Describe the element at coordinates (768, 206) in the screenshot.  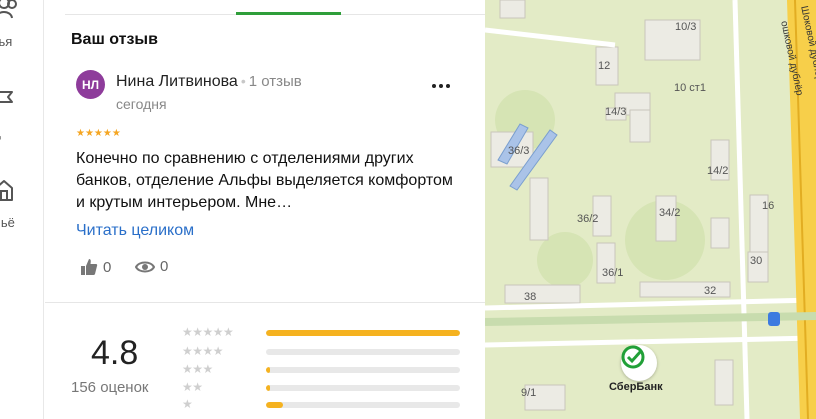
I see `building-number: 16` at that location.